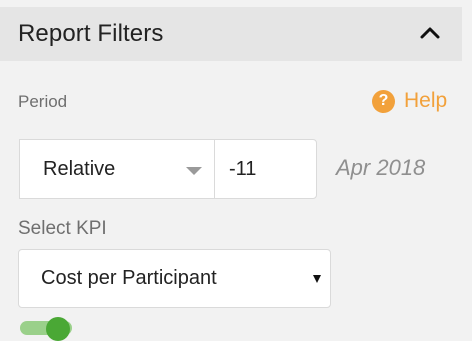  What do you see at coordinates (129, 278) in the screenshot?
I see `kpi-select-value: Cost per Participant` at bounding box center [129, 278].